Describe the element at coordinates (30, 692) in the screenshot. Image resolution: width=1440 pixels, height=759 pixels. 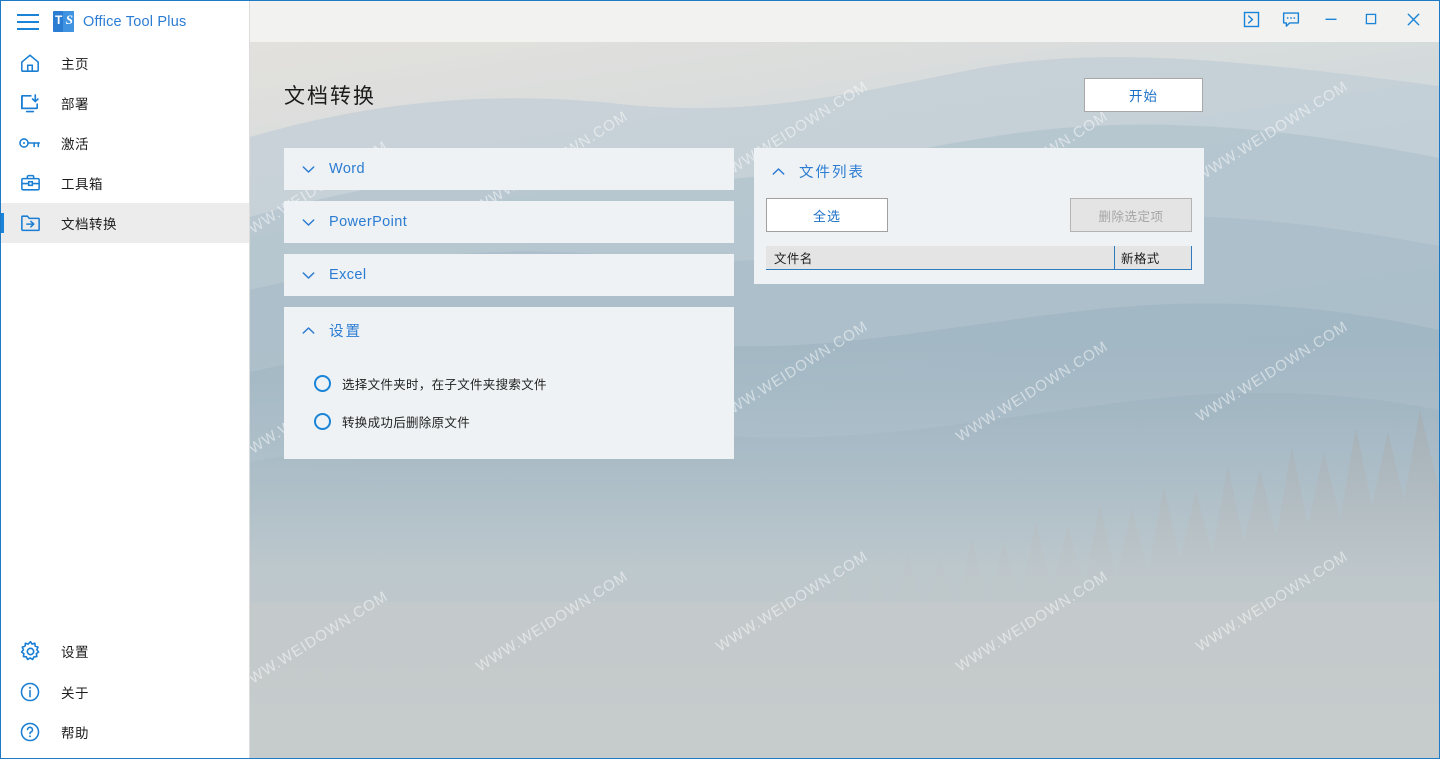
I see `info-icon` at that location.